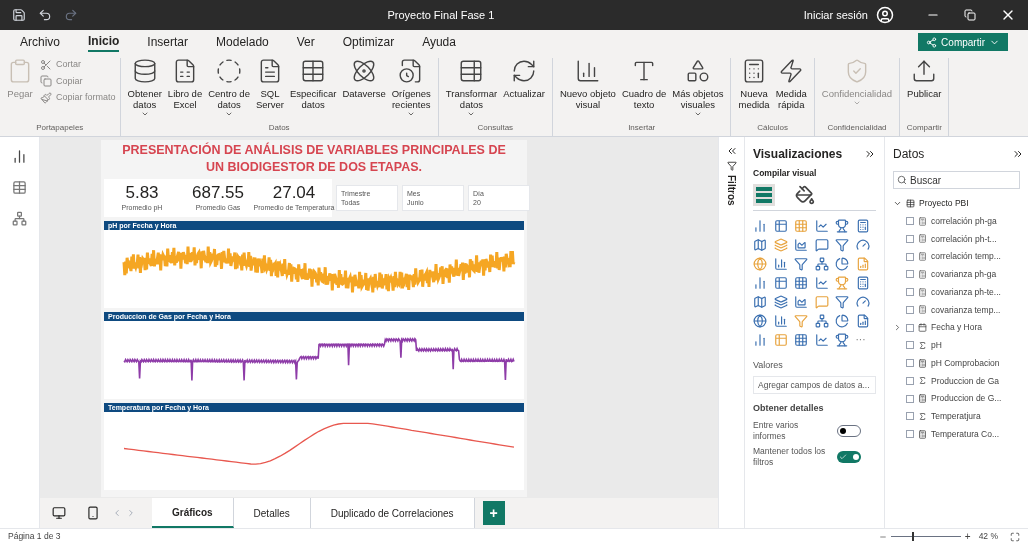 This screenshot has height=544, width=1028. What do you see at coordinates (392, 513) in the screenshot?
I see `page-tab: Duplicado de Correlaciones` at bounding box center [392, 513].